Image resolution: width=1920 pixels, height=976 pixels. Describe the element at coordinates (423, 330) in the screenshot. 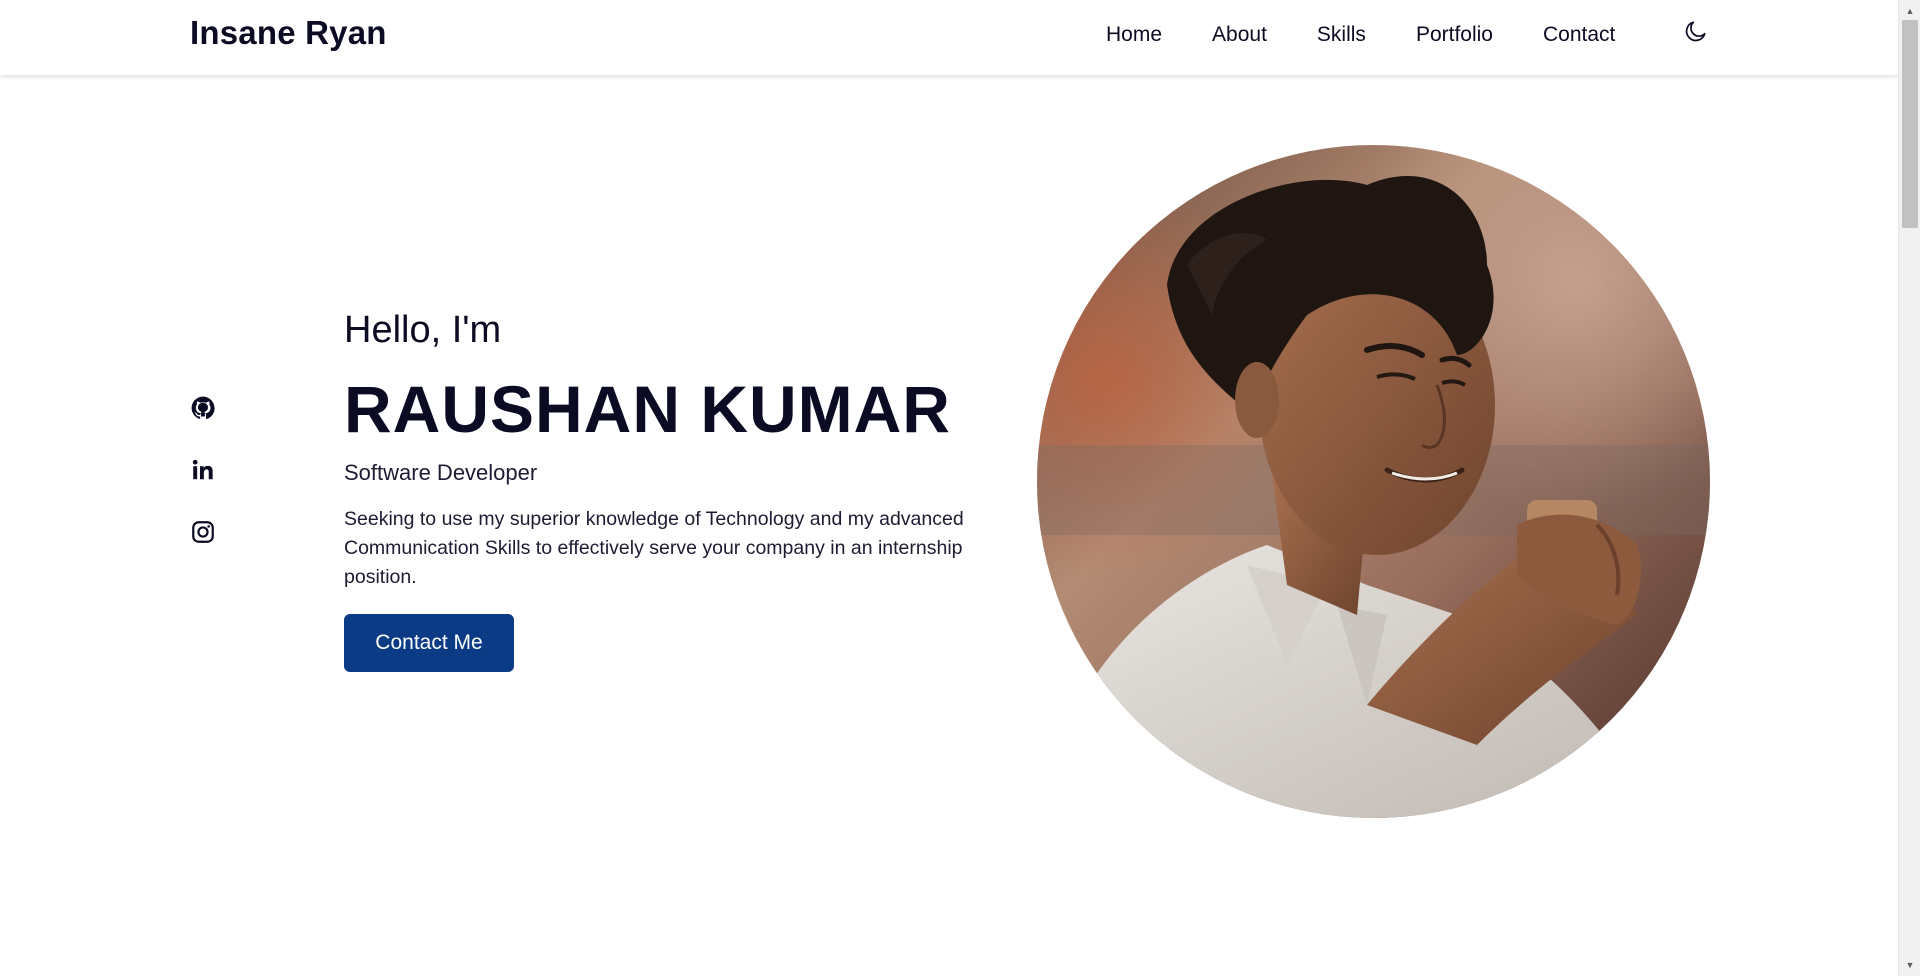

I see `hero-greeting: Hello, I'm` at that location.